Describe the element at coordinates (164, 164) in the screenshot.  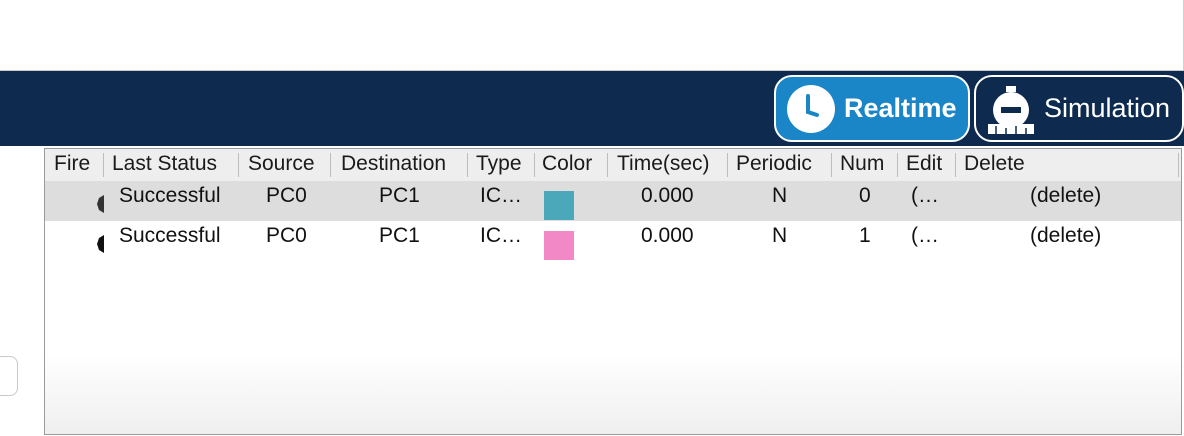
I see `column-header-last-status: Last Status` at that location.